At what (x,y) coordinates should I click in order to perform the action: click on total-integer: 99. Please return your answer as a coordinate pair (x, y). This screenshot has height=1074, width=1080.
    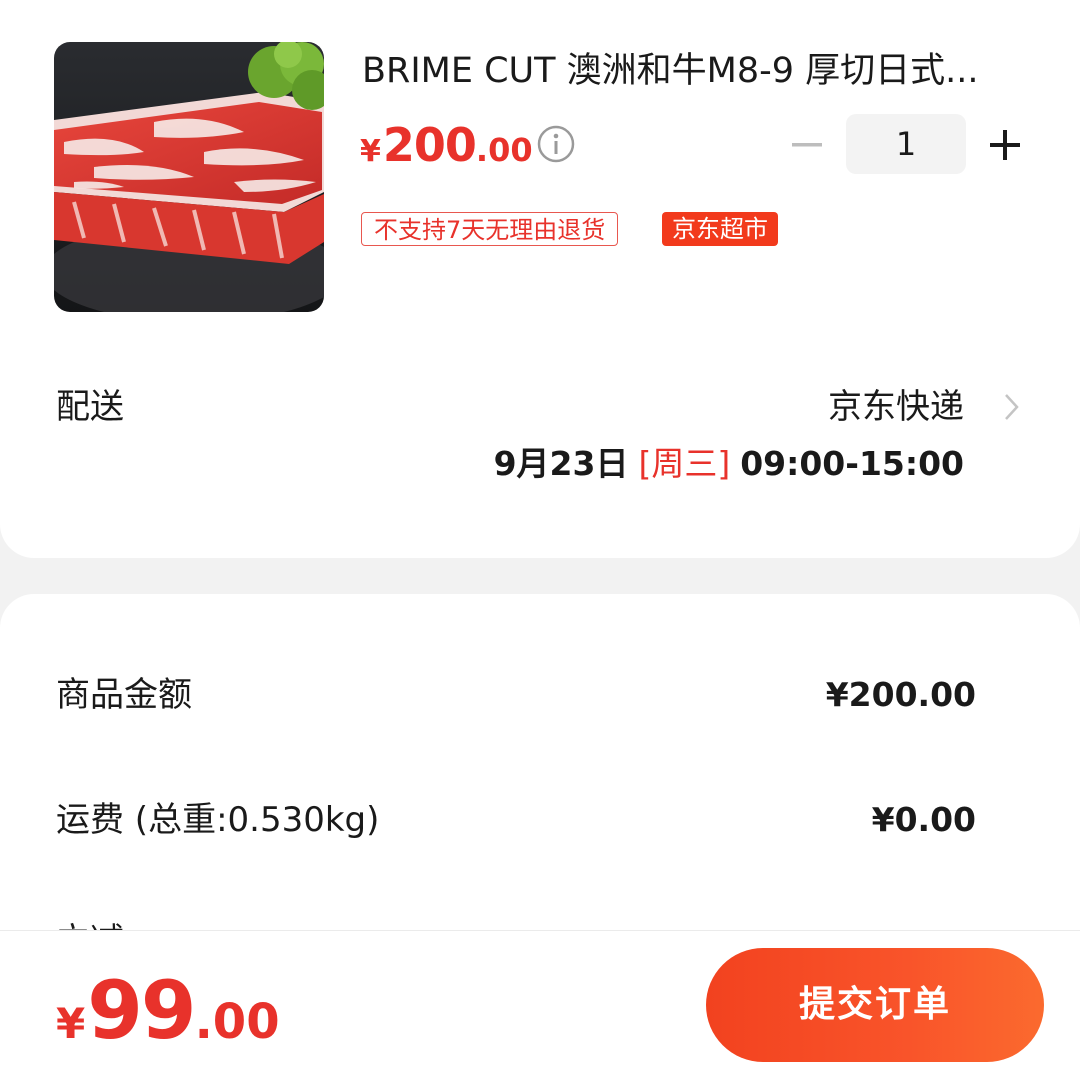
    Looking at the image, I should click on (141, 1010).